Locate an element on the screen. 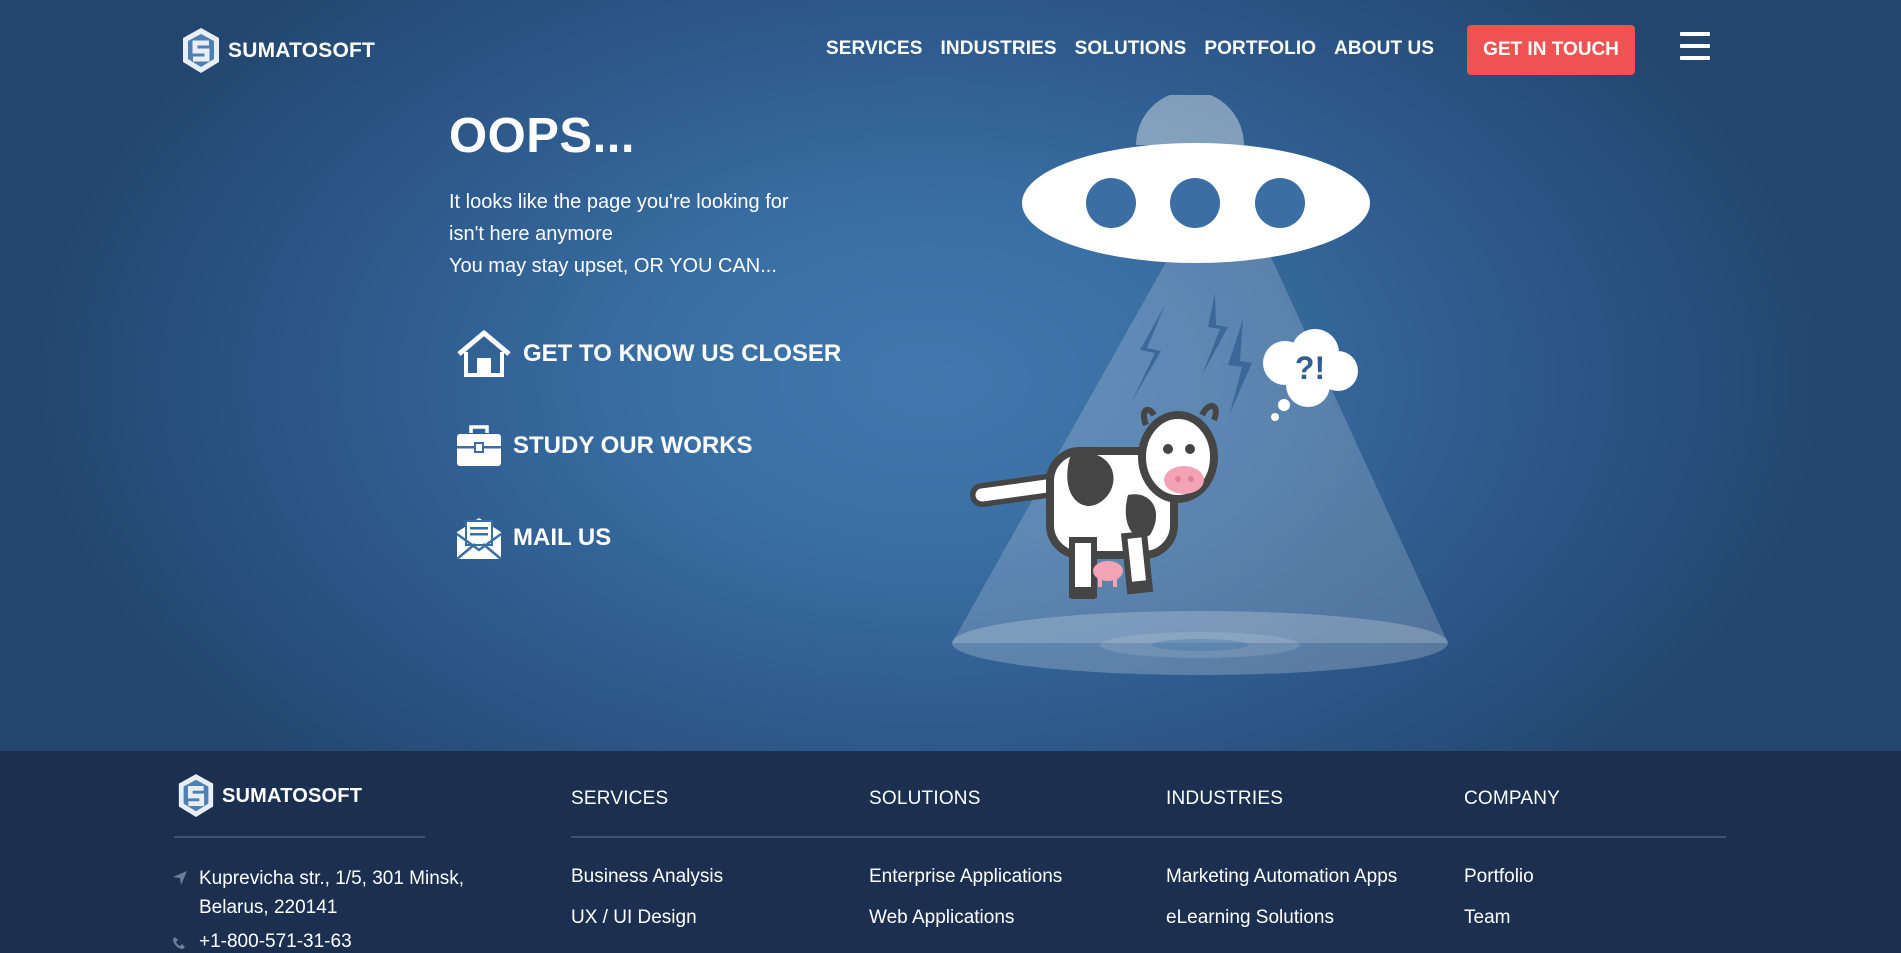 This screenshot has height=953, width=1901. get-to-know-us-link: GET TO KNOW US CLOSER is located at coordinates (648, 354).